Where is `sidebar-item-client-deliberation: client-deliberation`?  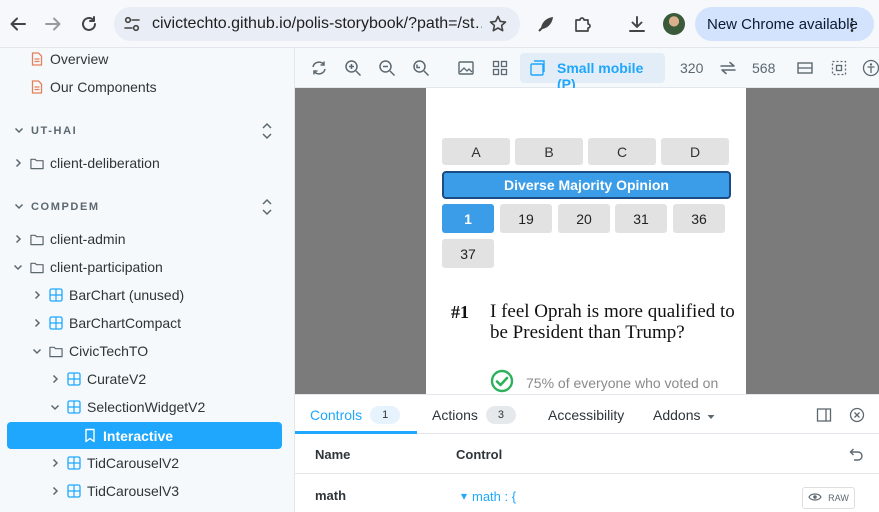 sidebar-item-client-deliberation: client-deliberation is located at coordinates (86, 163).